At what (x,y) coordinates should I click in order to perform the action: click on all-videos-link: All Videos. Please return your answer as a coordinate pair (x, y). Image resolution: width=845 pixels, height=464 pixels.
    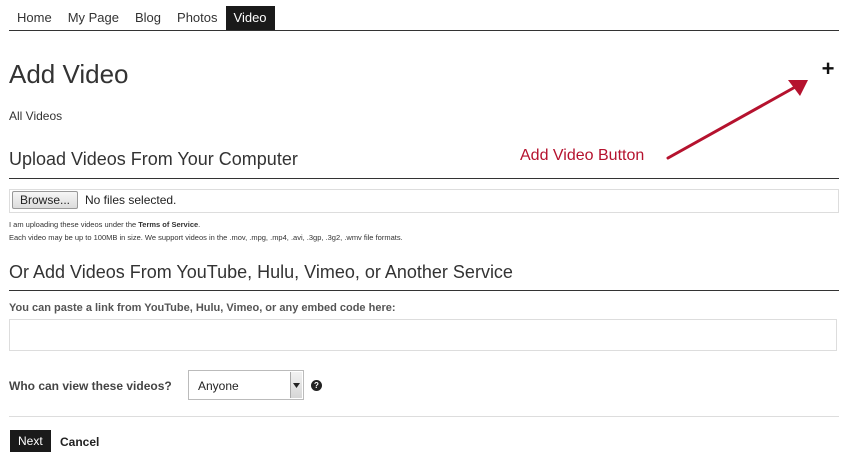
    Looking at the image, I should click on (35, 116).